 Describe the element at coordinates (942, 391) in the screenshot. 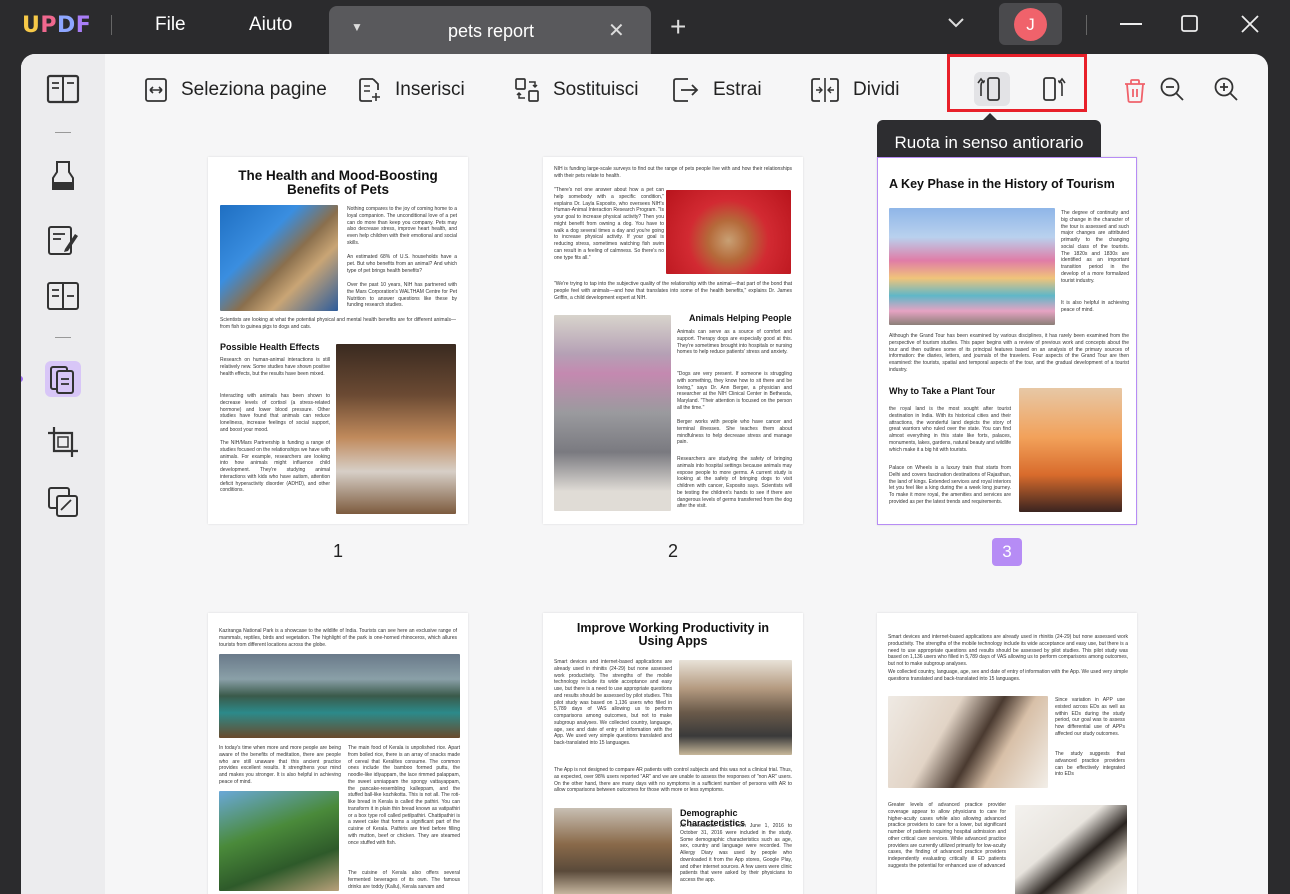

I see `section-heading: Why to Take a Plant Tour` at that location.